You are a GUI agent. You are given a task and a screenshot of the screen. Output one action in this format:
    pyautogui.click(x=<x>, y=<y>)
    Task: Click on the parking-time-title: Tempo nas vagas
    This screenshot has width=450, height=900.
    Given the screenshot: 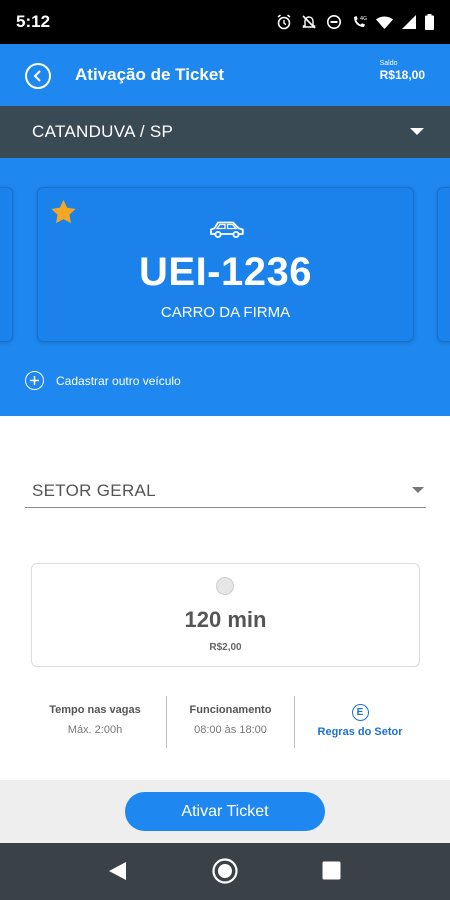 What is the action you would take?
    pyautogui.click(x=95, y=710)
    